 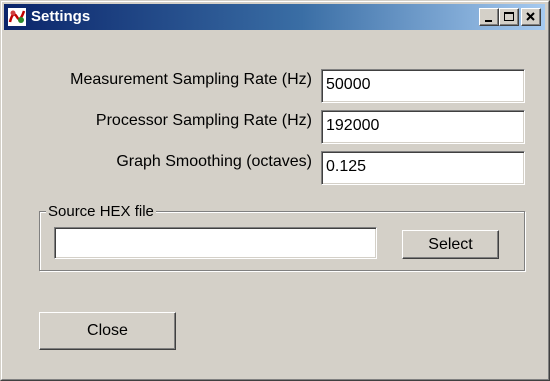 What do you see at coordinates (203, 120) in the screenshot?
I see `processor-rate-label: Processor Sampling Rate (Hz)` at bounding box center [203, 120].